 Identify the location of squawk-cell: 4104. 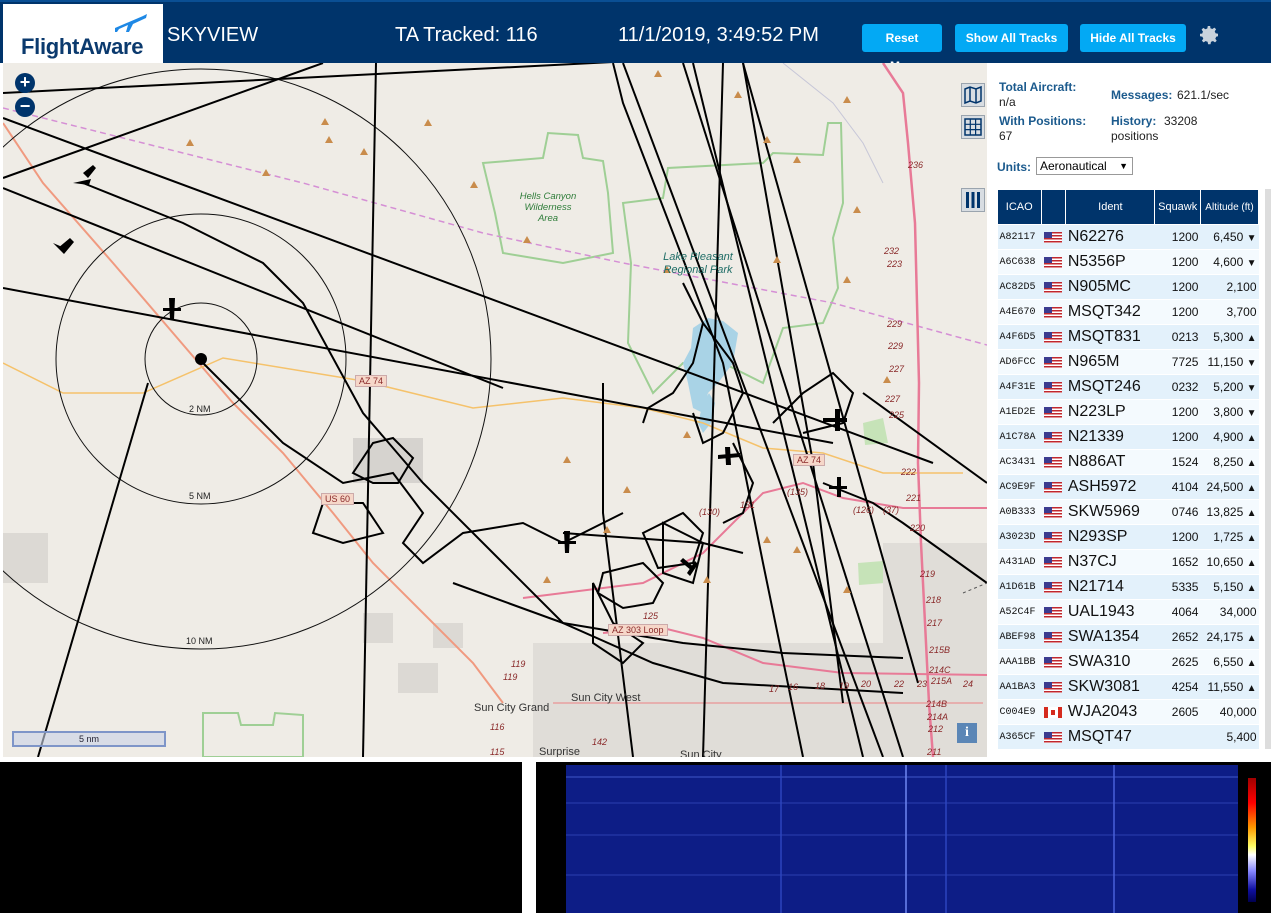
(1177, 487).